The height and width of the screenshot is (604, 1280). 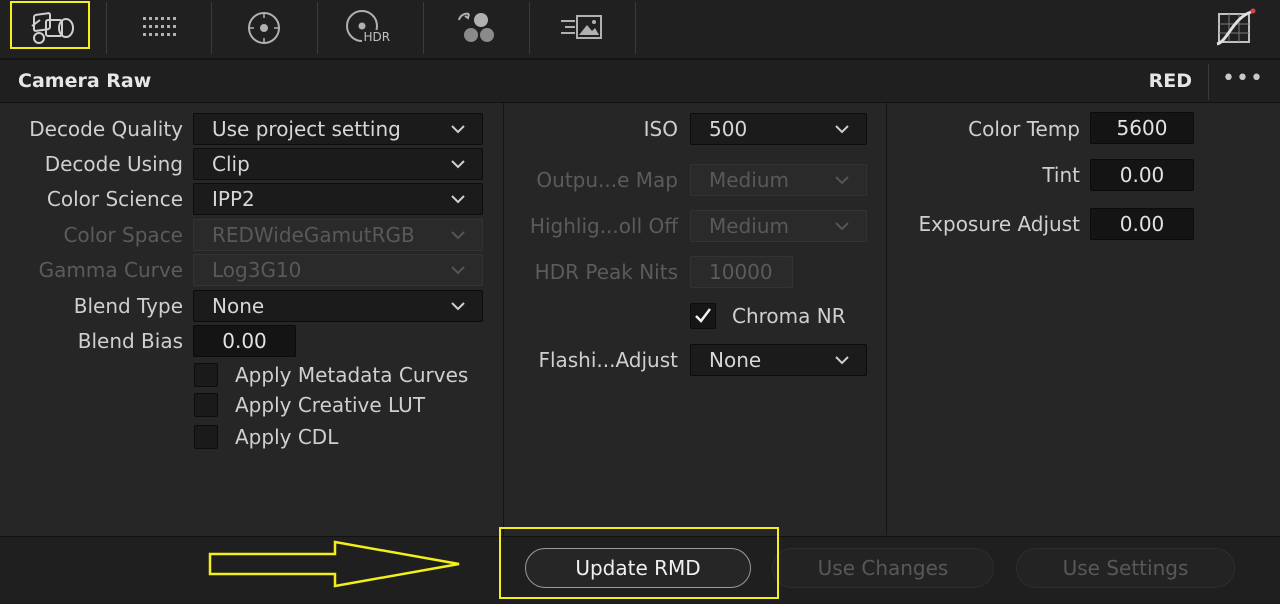 I want to click on primaries-wheels-icon, so click(x=264, y=28).